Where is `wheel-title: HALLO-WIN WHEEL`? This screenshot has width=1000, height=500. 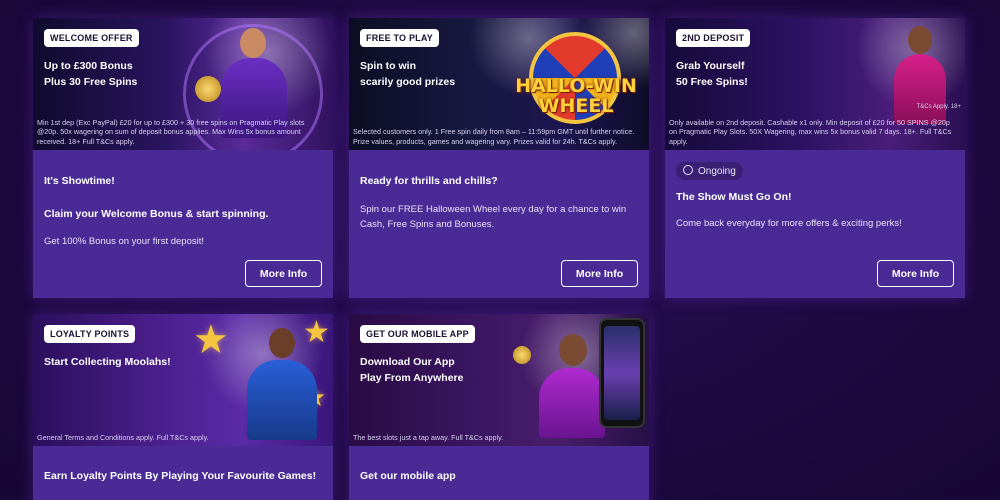 wheel-title: HALLO-WIN WHEEL is located at coordinates (576, 96).